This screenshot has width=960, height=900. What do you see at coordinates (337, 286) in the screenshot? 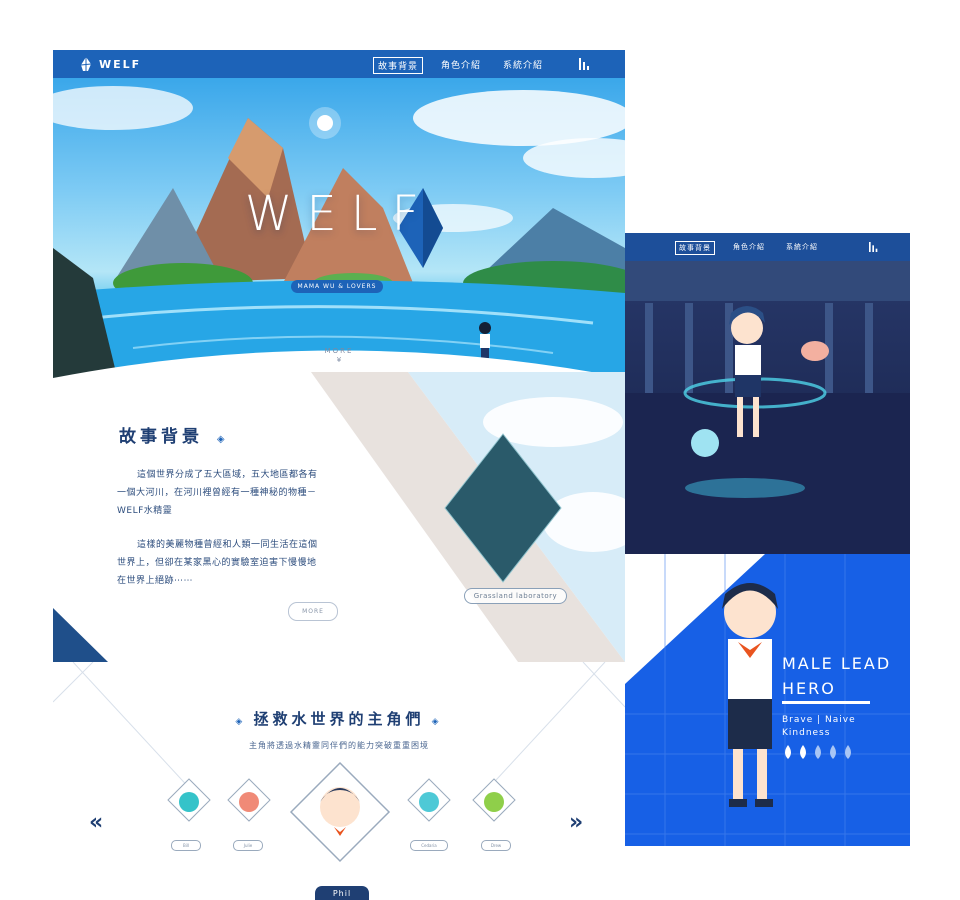
I see `hero-subtitle-badge: MAMA WU & LOVERS` at bounding box center [337, 286].